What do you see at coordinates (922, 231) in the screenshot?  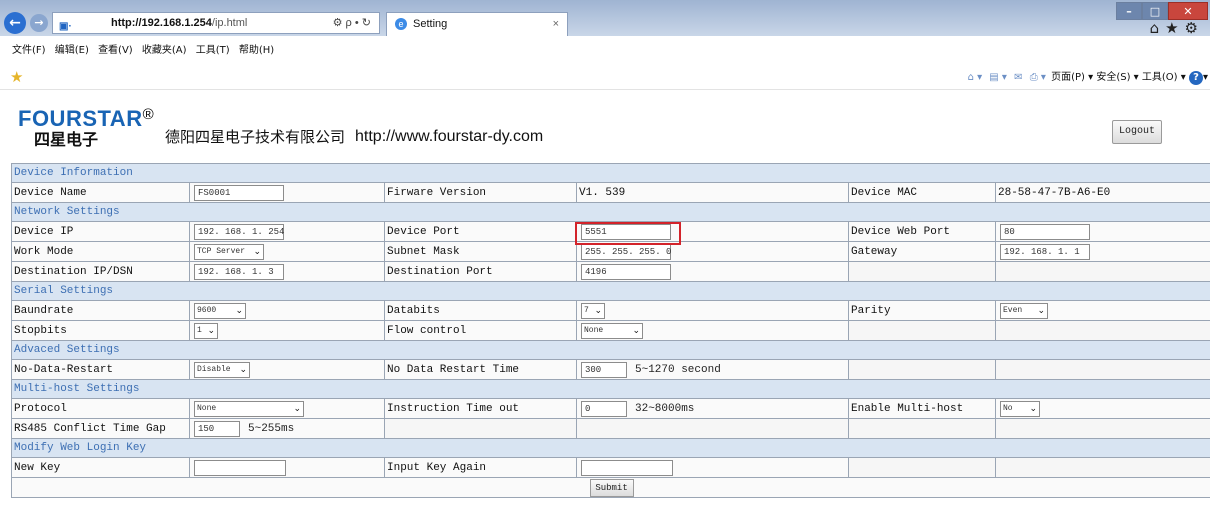 I see `device-web-port-label: Device Web Port` at bounding box center [922, 231].